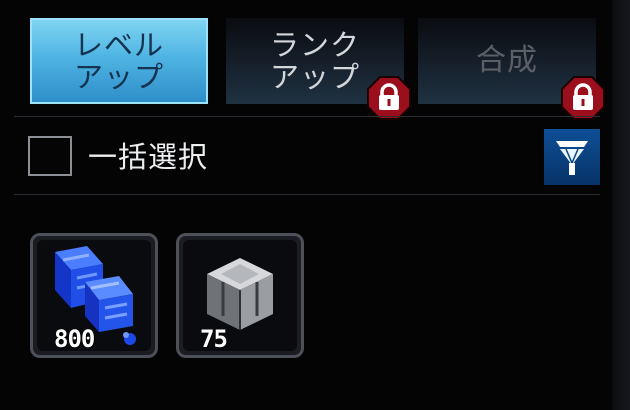 The height and width of the screenshot is (410, 630). I want to click on tab-rank-up-line2: アップ, so click(314, 77).